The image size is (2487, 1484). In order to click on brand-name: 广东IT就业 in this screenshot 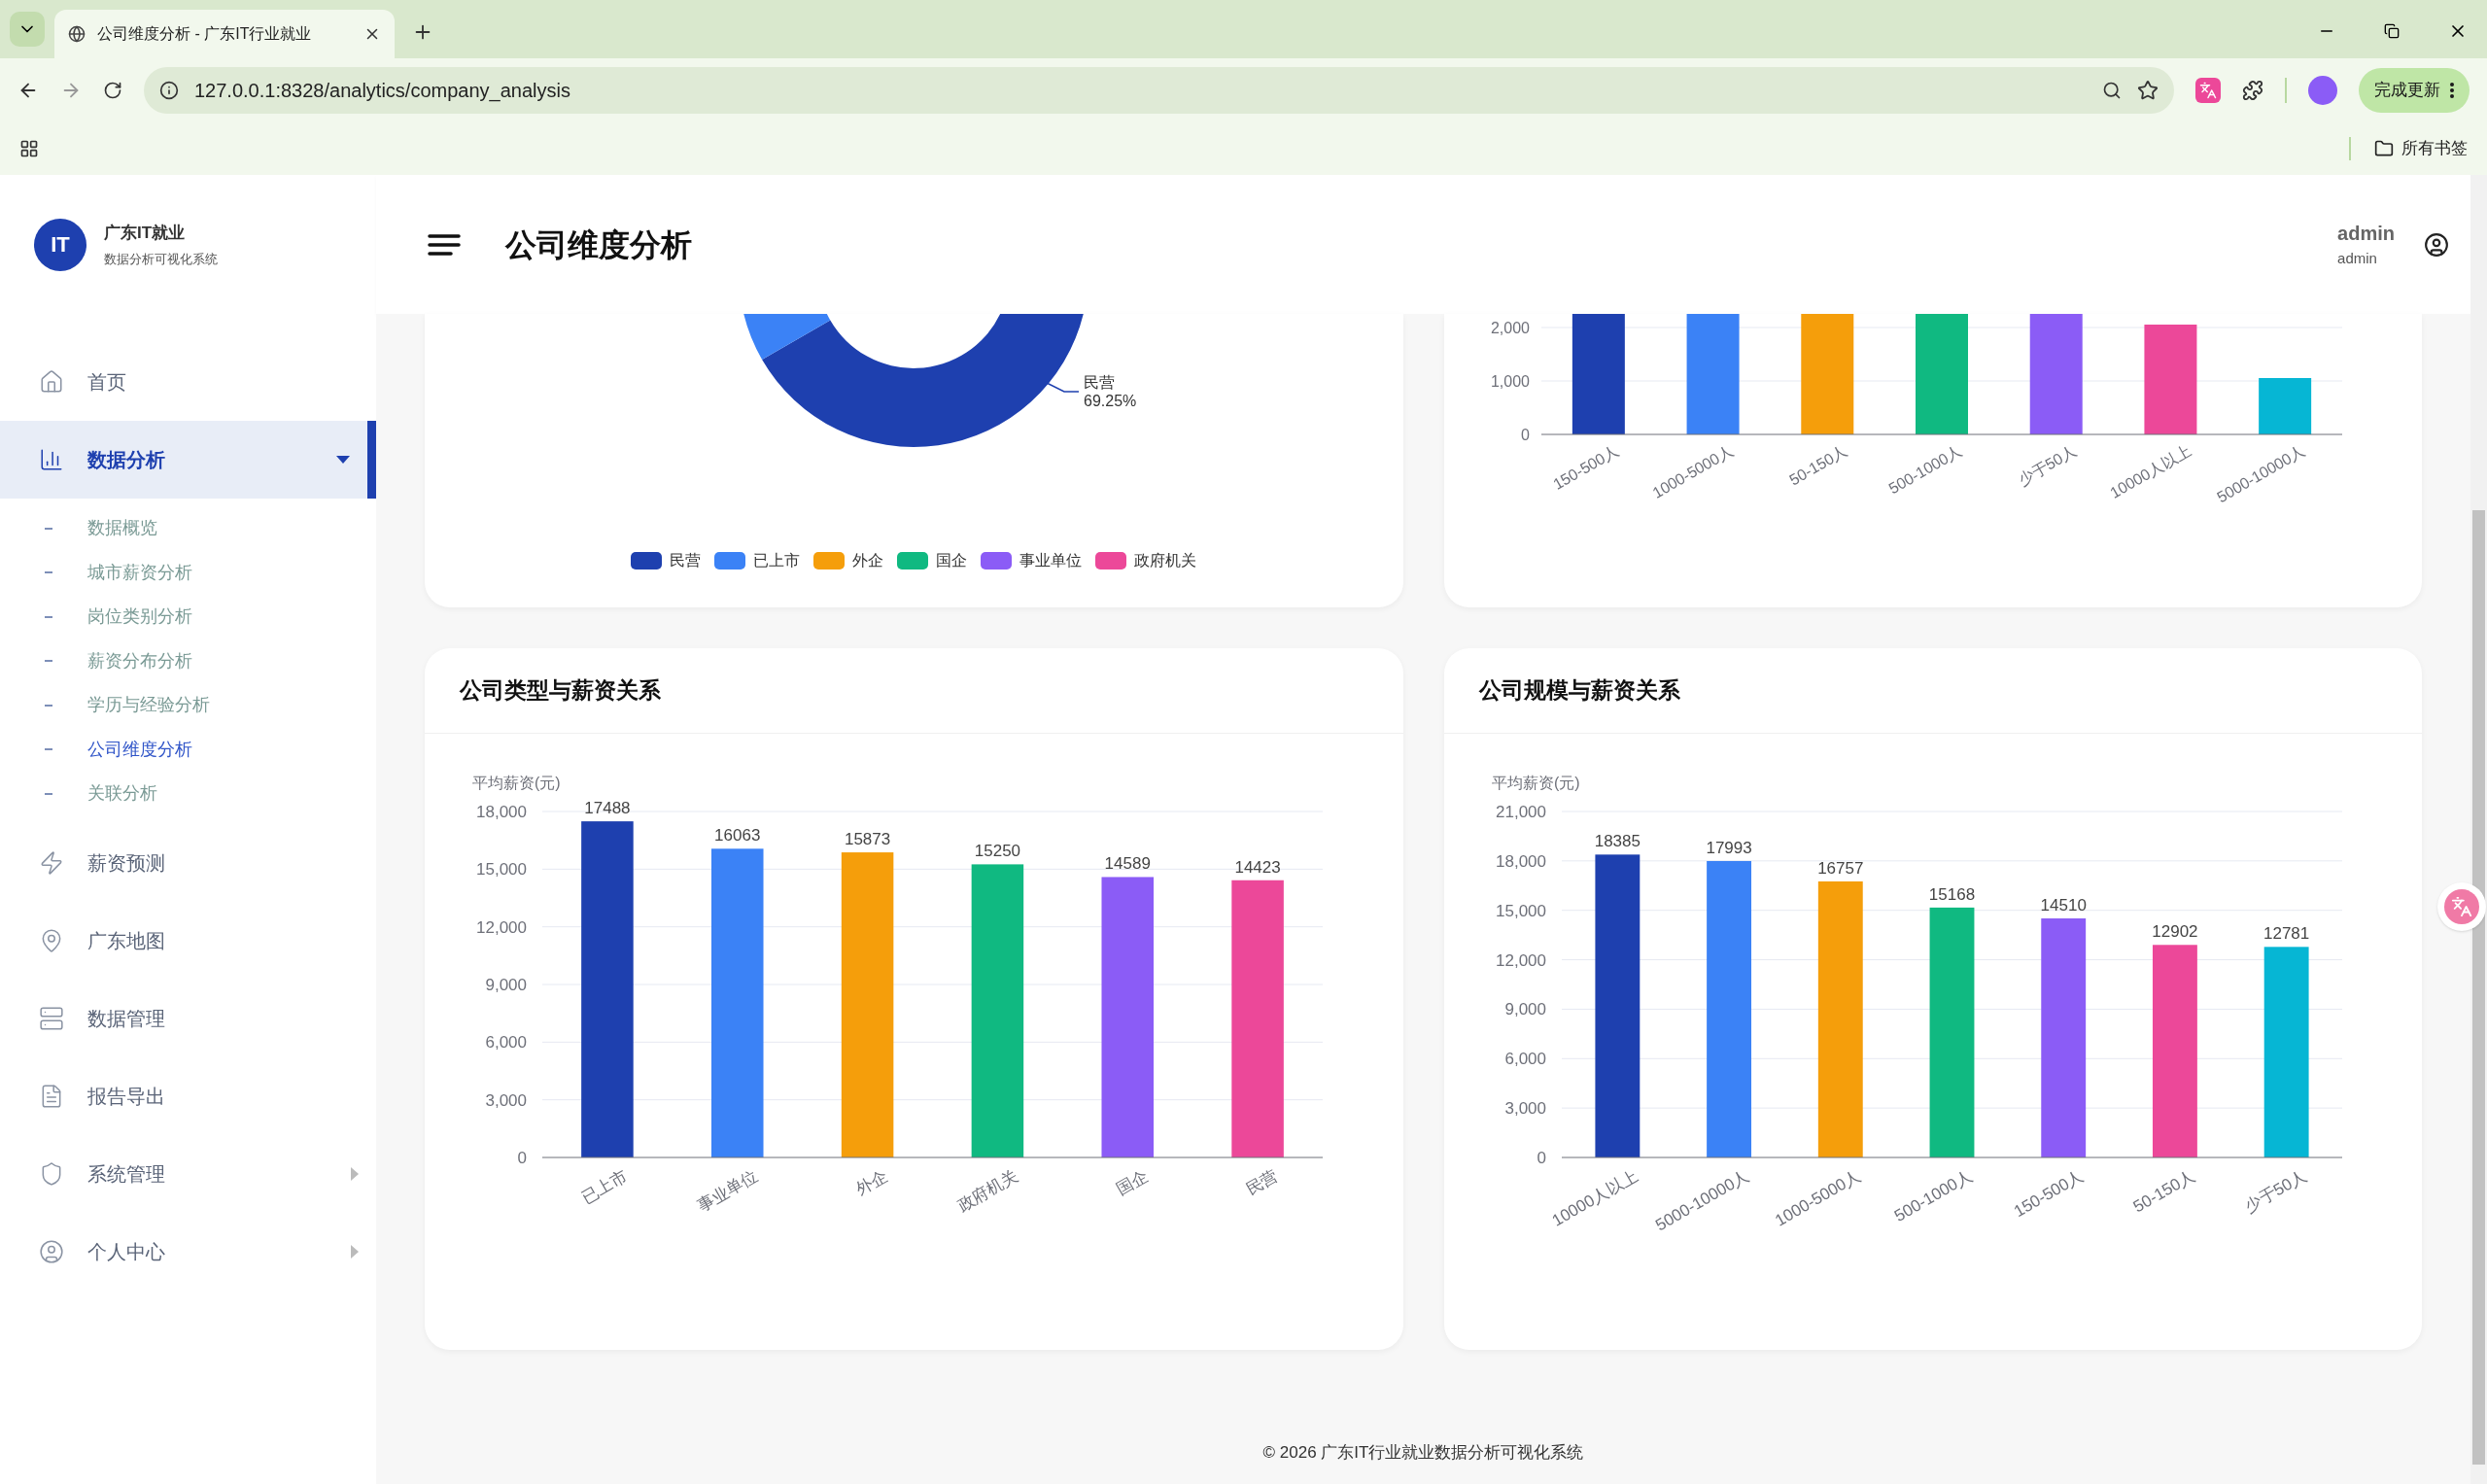, I will do `click(145, 233)`.